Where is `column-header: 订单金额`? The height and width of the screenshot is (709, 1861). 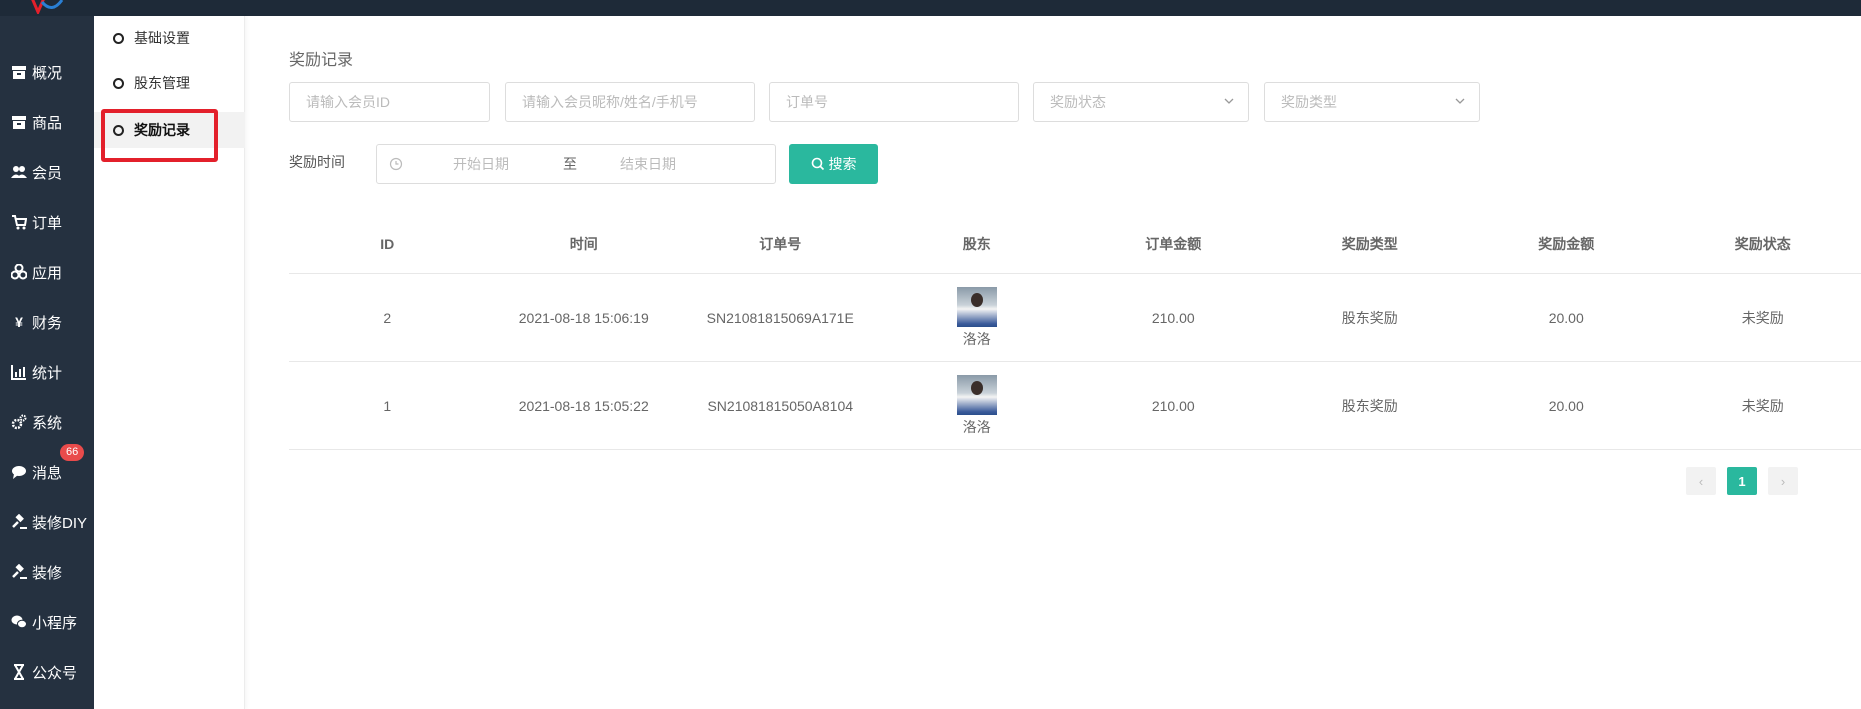
column-header: 订单金额 is located at coordinates (1173, 243).